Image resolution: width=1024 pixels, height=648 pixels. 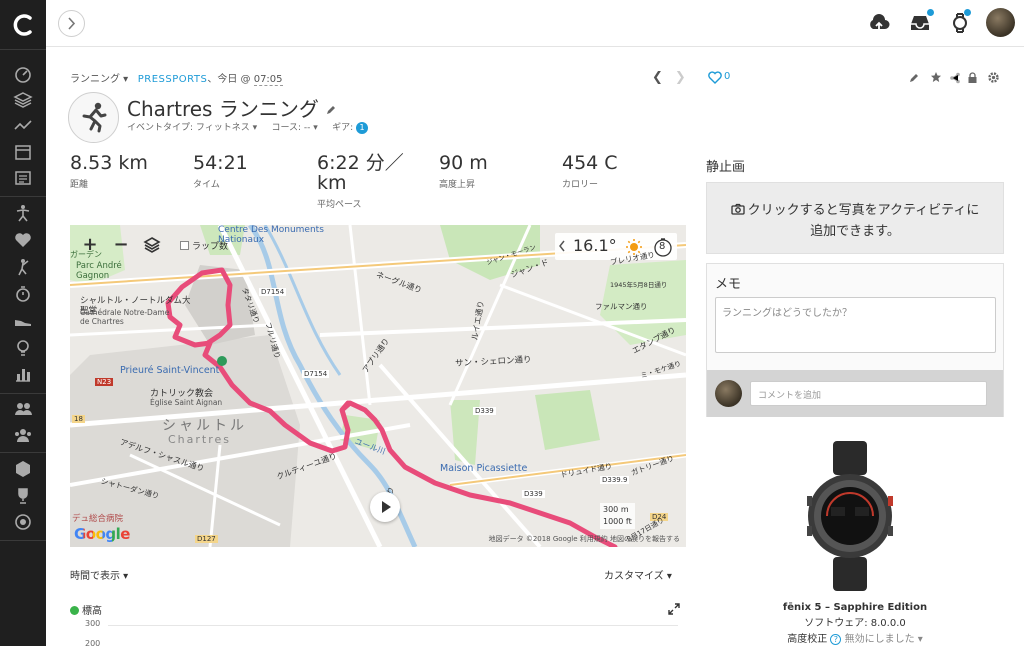 What do you see at coordinates (23, 496) in the screenshot?
I see `trophy-icon` at bounding box center [23, 496].